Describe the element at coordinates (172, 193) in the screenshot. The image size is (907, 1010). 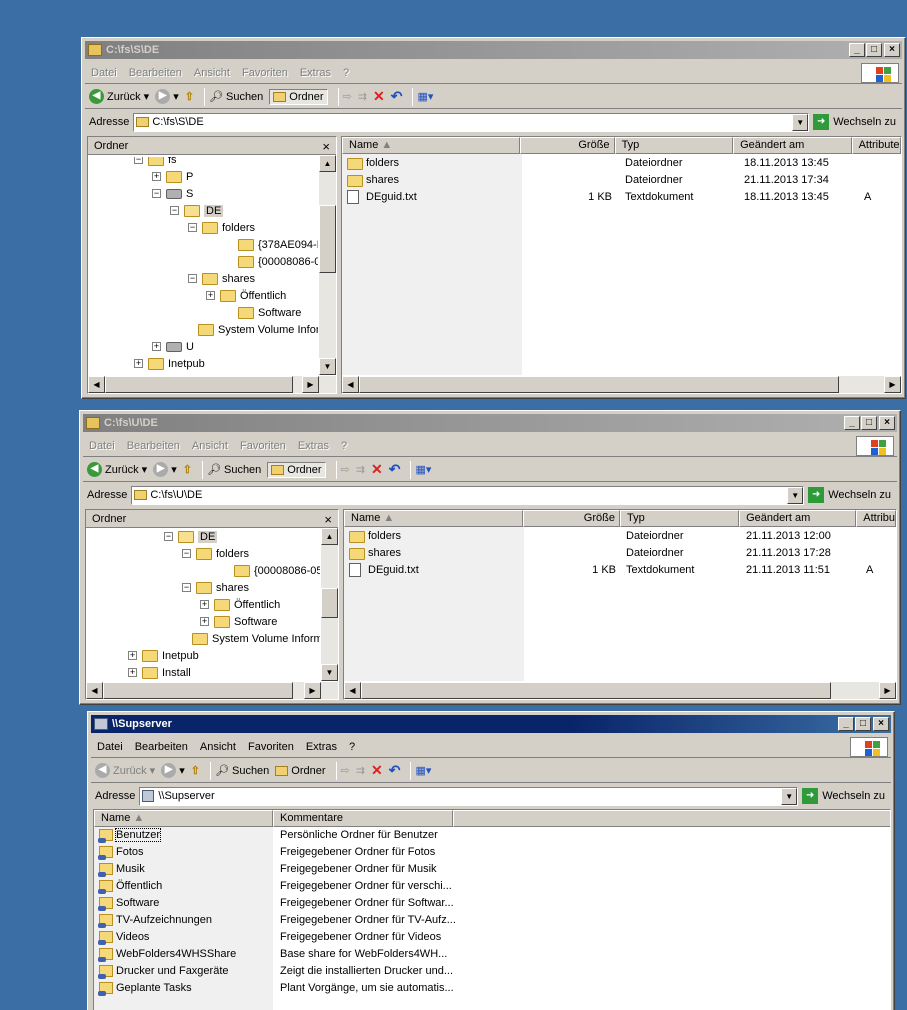
I see `tree-item: − S` at that location.